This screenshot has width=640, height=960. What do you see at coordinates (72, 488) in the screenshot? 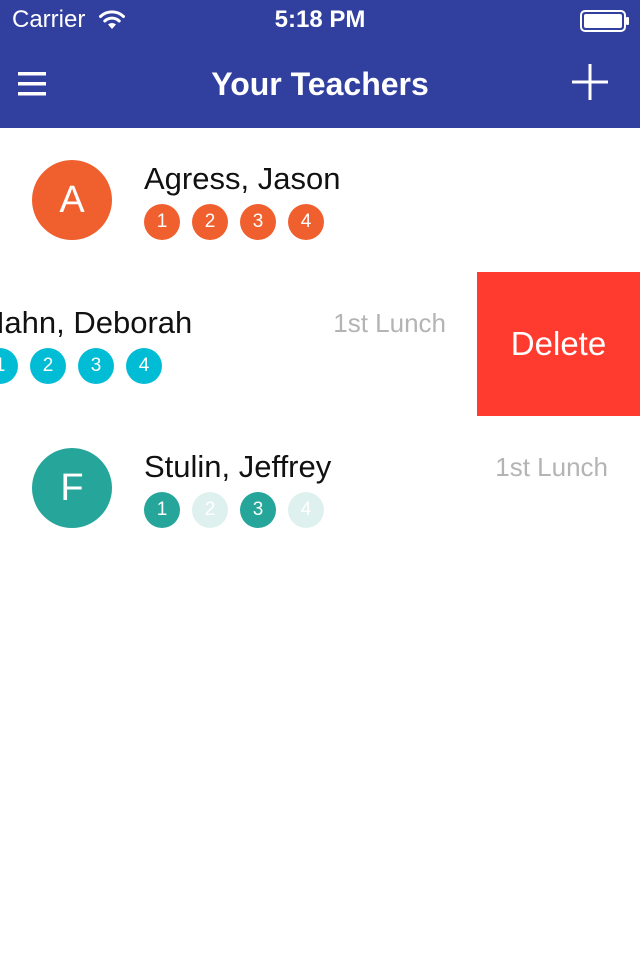
I see `avatar: F` at bounding box center [72, 488].